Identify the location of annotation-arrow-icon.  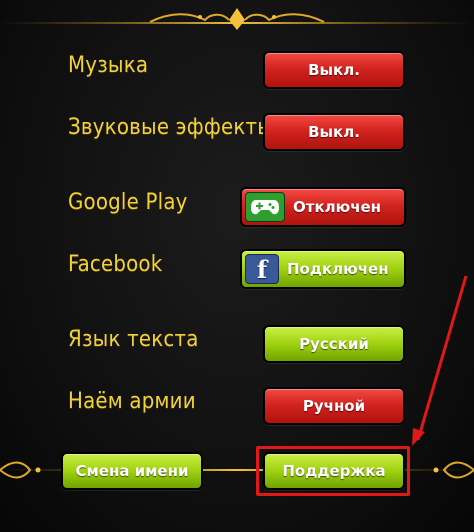
(440, 360).